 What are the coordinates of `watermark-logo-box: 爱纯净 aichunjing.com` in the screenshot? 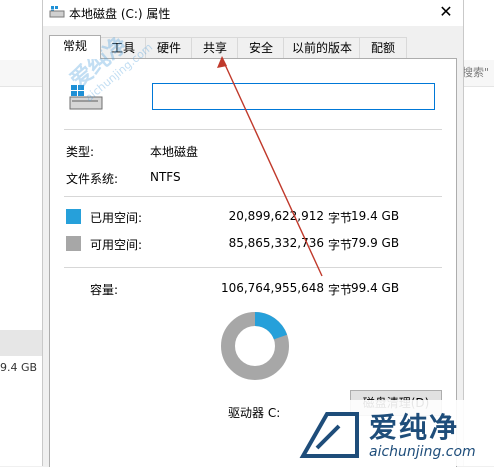 It's located at (393, 433).